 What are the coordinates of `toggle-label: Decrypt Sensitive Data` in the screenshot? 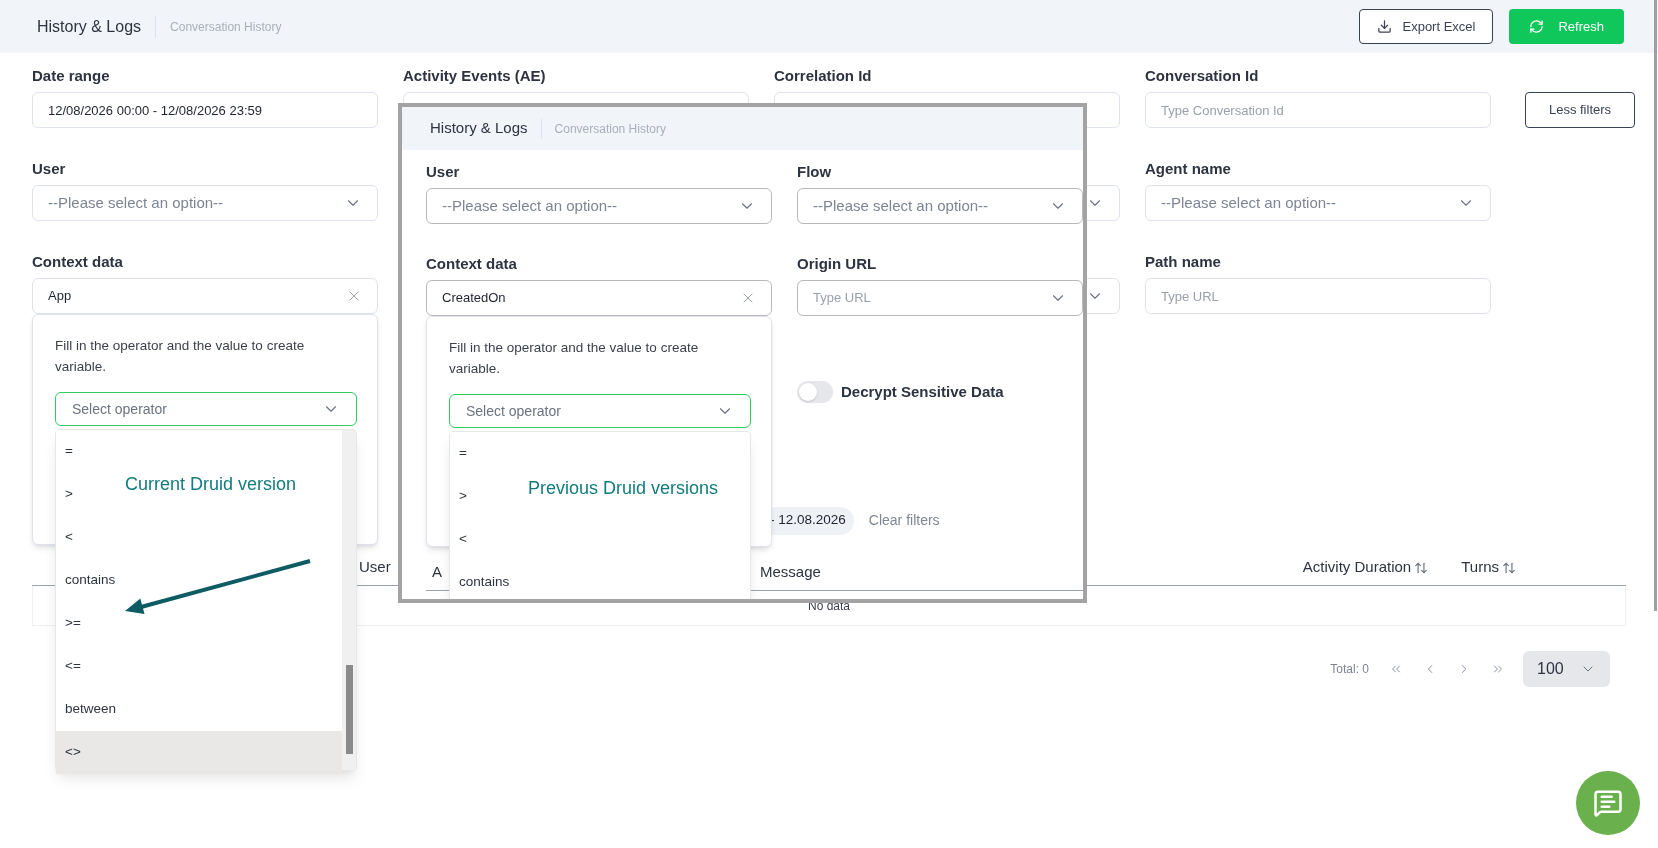 It's located at (922, 392).